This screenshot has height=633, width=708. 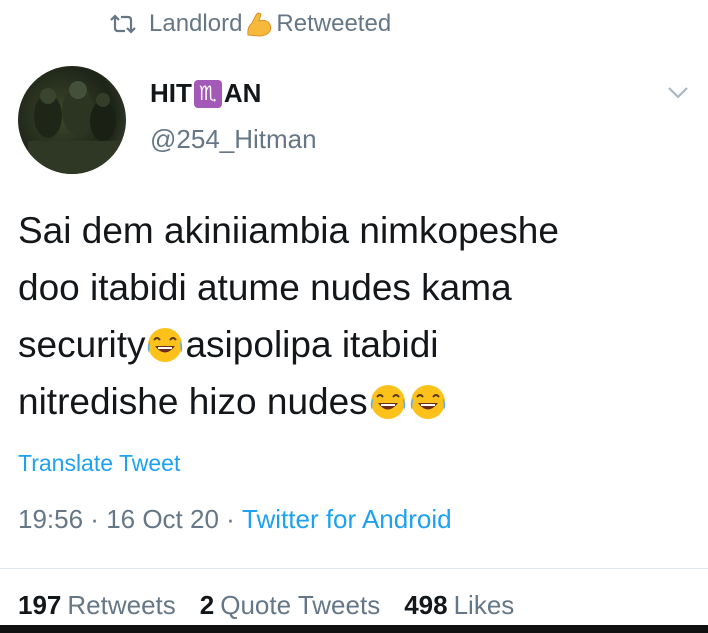 What do you see at coordinates (242, 93) in the screenshot?
I see `display-name-part: AN` at bounding box center [242, 93].